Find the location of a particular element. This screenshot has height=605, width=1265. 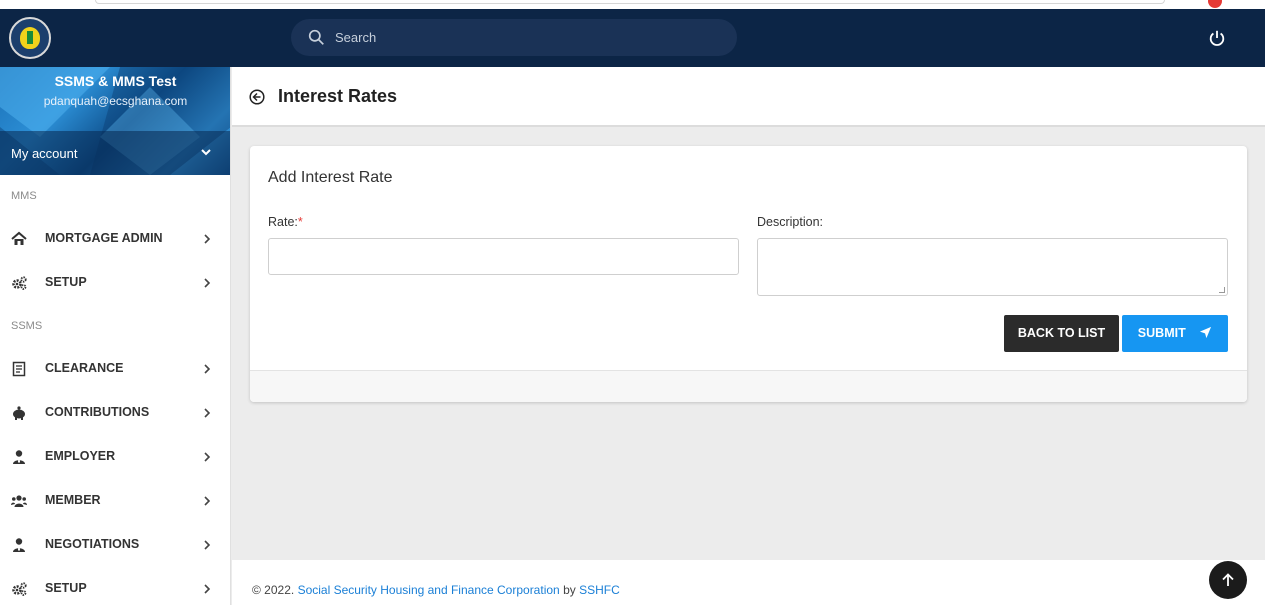

by-text: by is located at coordinates (569, 590).